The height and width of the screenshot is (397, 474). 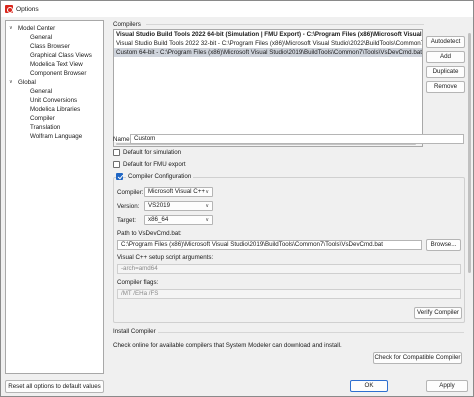 What do you see at coordinates (165, 257) in the screenshot?
I see `setup-args-label: Visual C++ setup script arguments:` at bounding box center [165, 257].